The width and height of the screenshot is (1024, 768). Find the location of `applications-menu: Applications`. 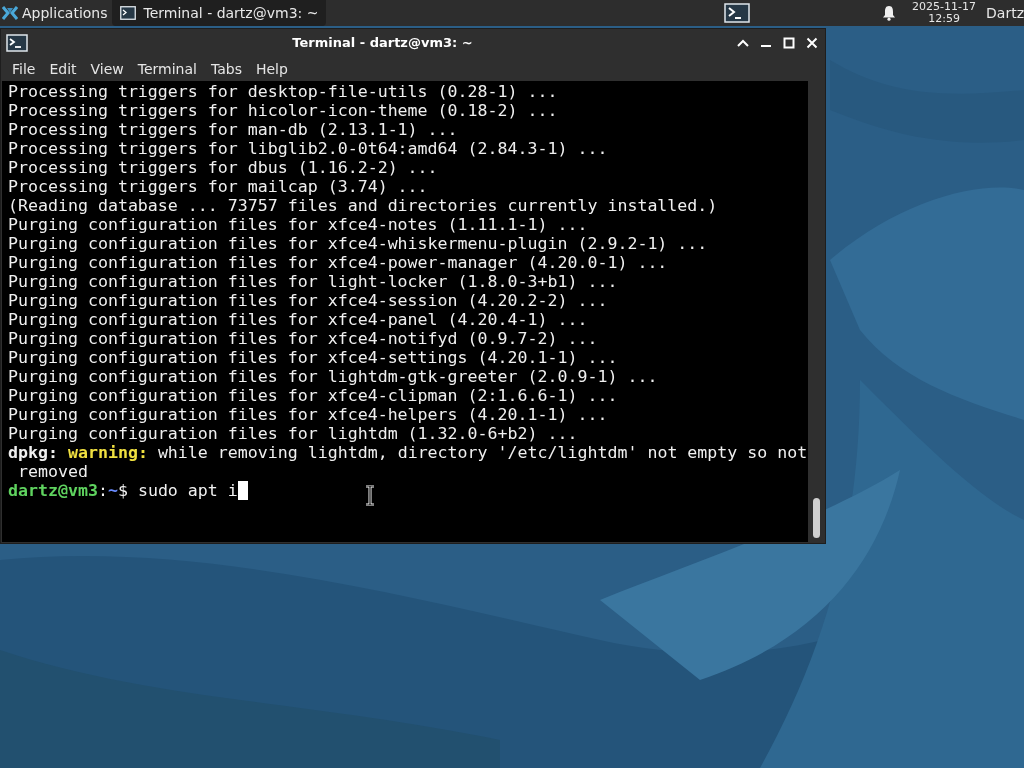

applications-menu: Applications is located at coordinates (56, 13).